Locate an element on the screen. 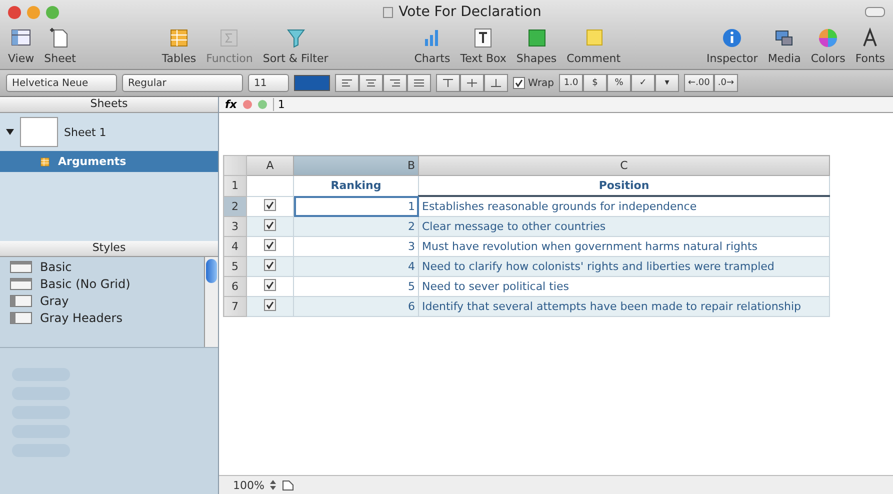 The width and height of the screenshot is (893, 494). toolbar-button: Comment is located at coordinates (593, 45).